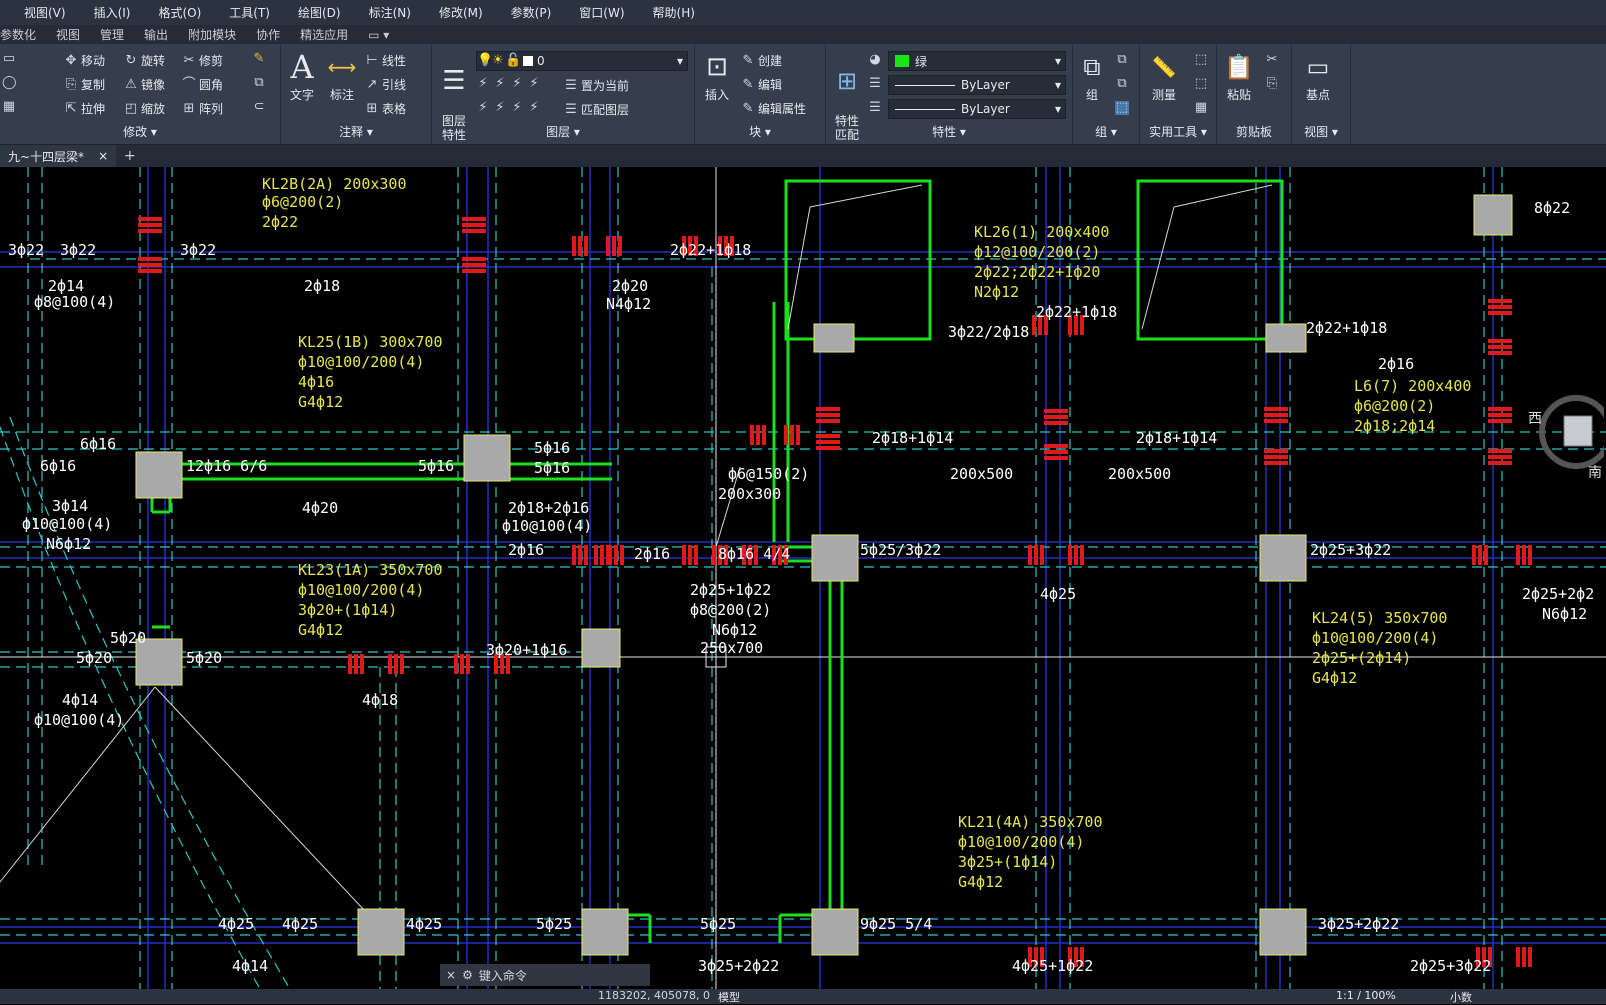  Describe the element at coordinates (1178, 131) in the screenshot. I see `utilities-panel-label: 实用工具 ▾` at that location.